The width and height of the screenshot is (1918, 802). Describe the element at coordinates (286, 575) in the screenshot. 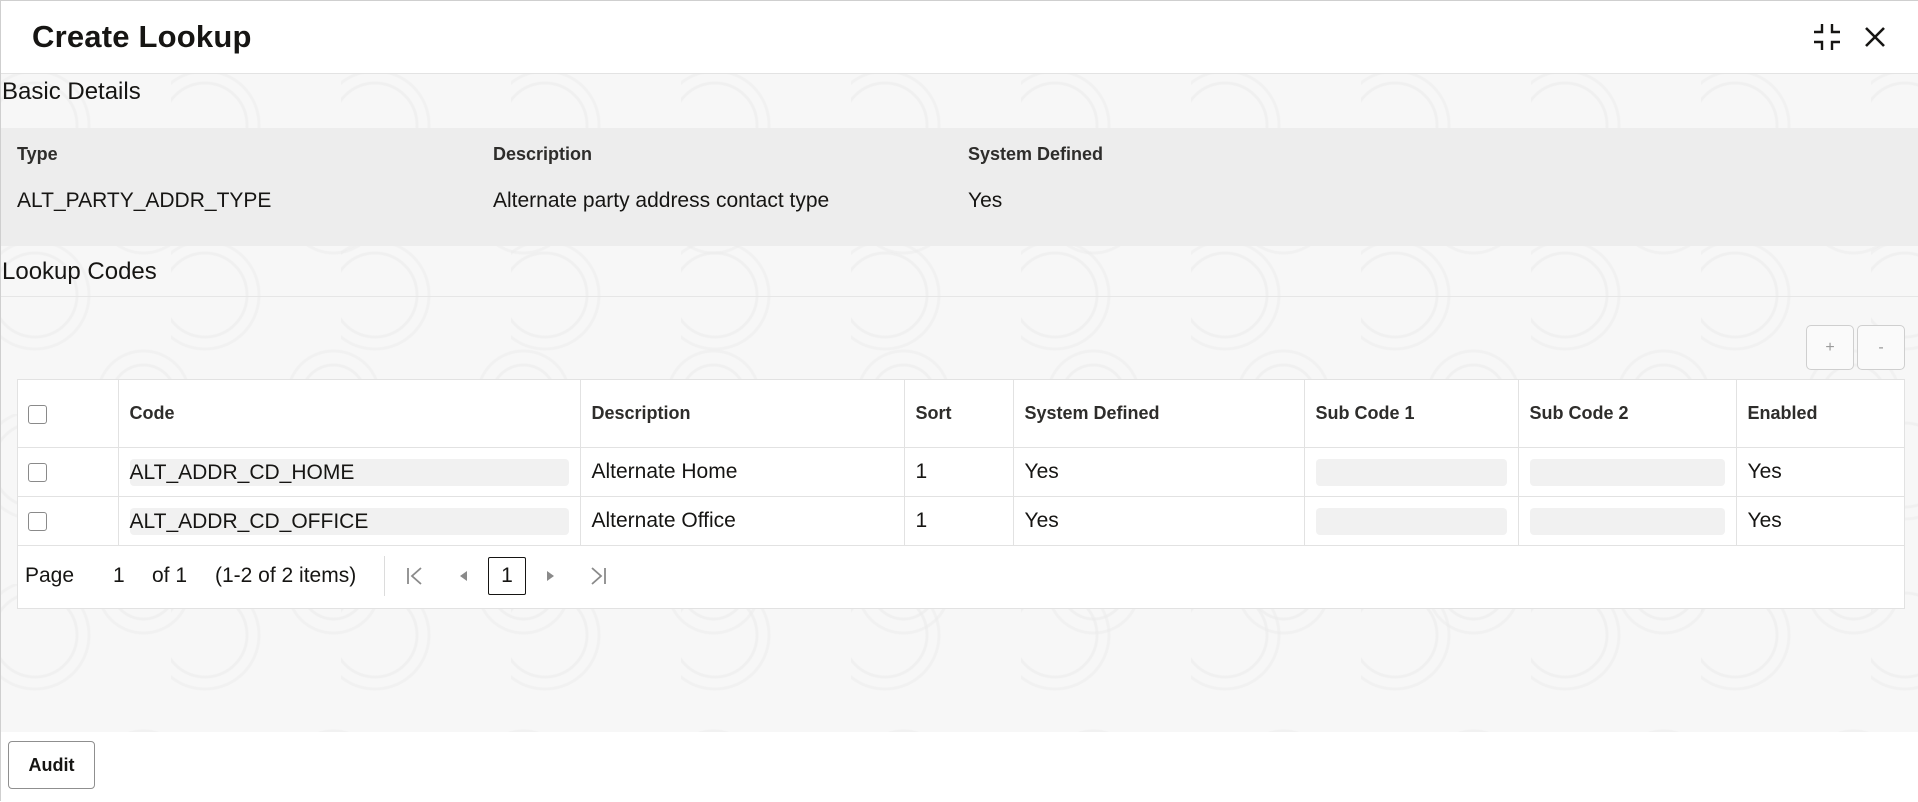

I see `items-count-label: (1-2 of 2 items)` at that location.